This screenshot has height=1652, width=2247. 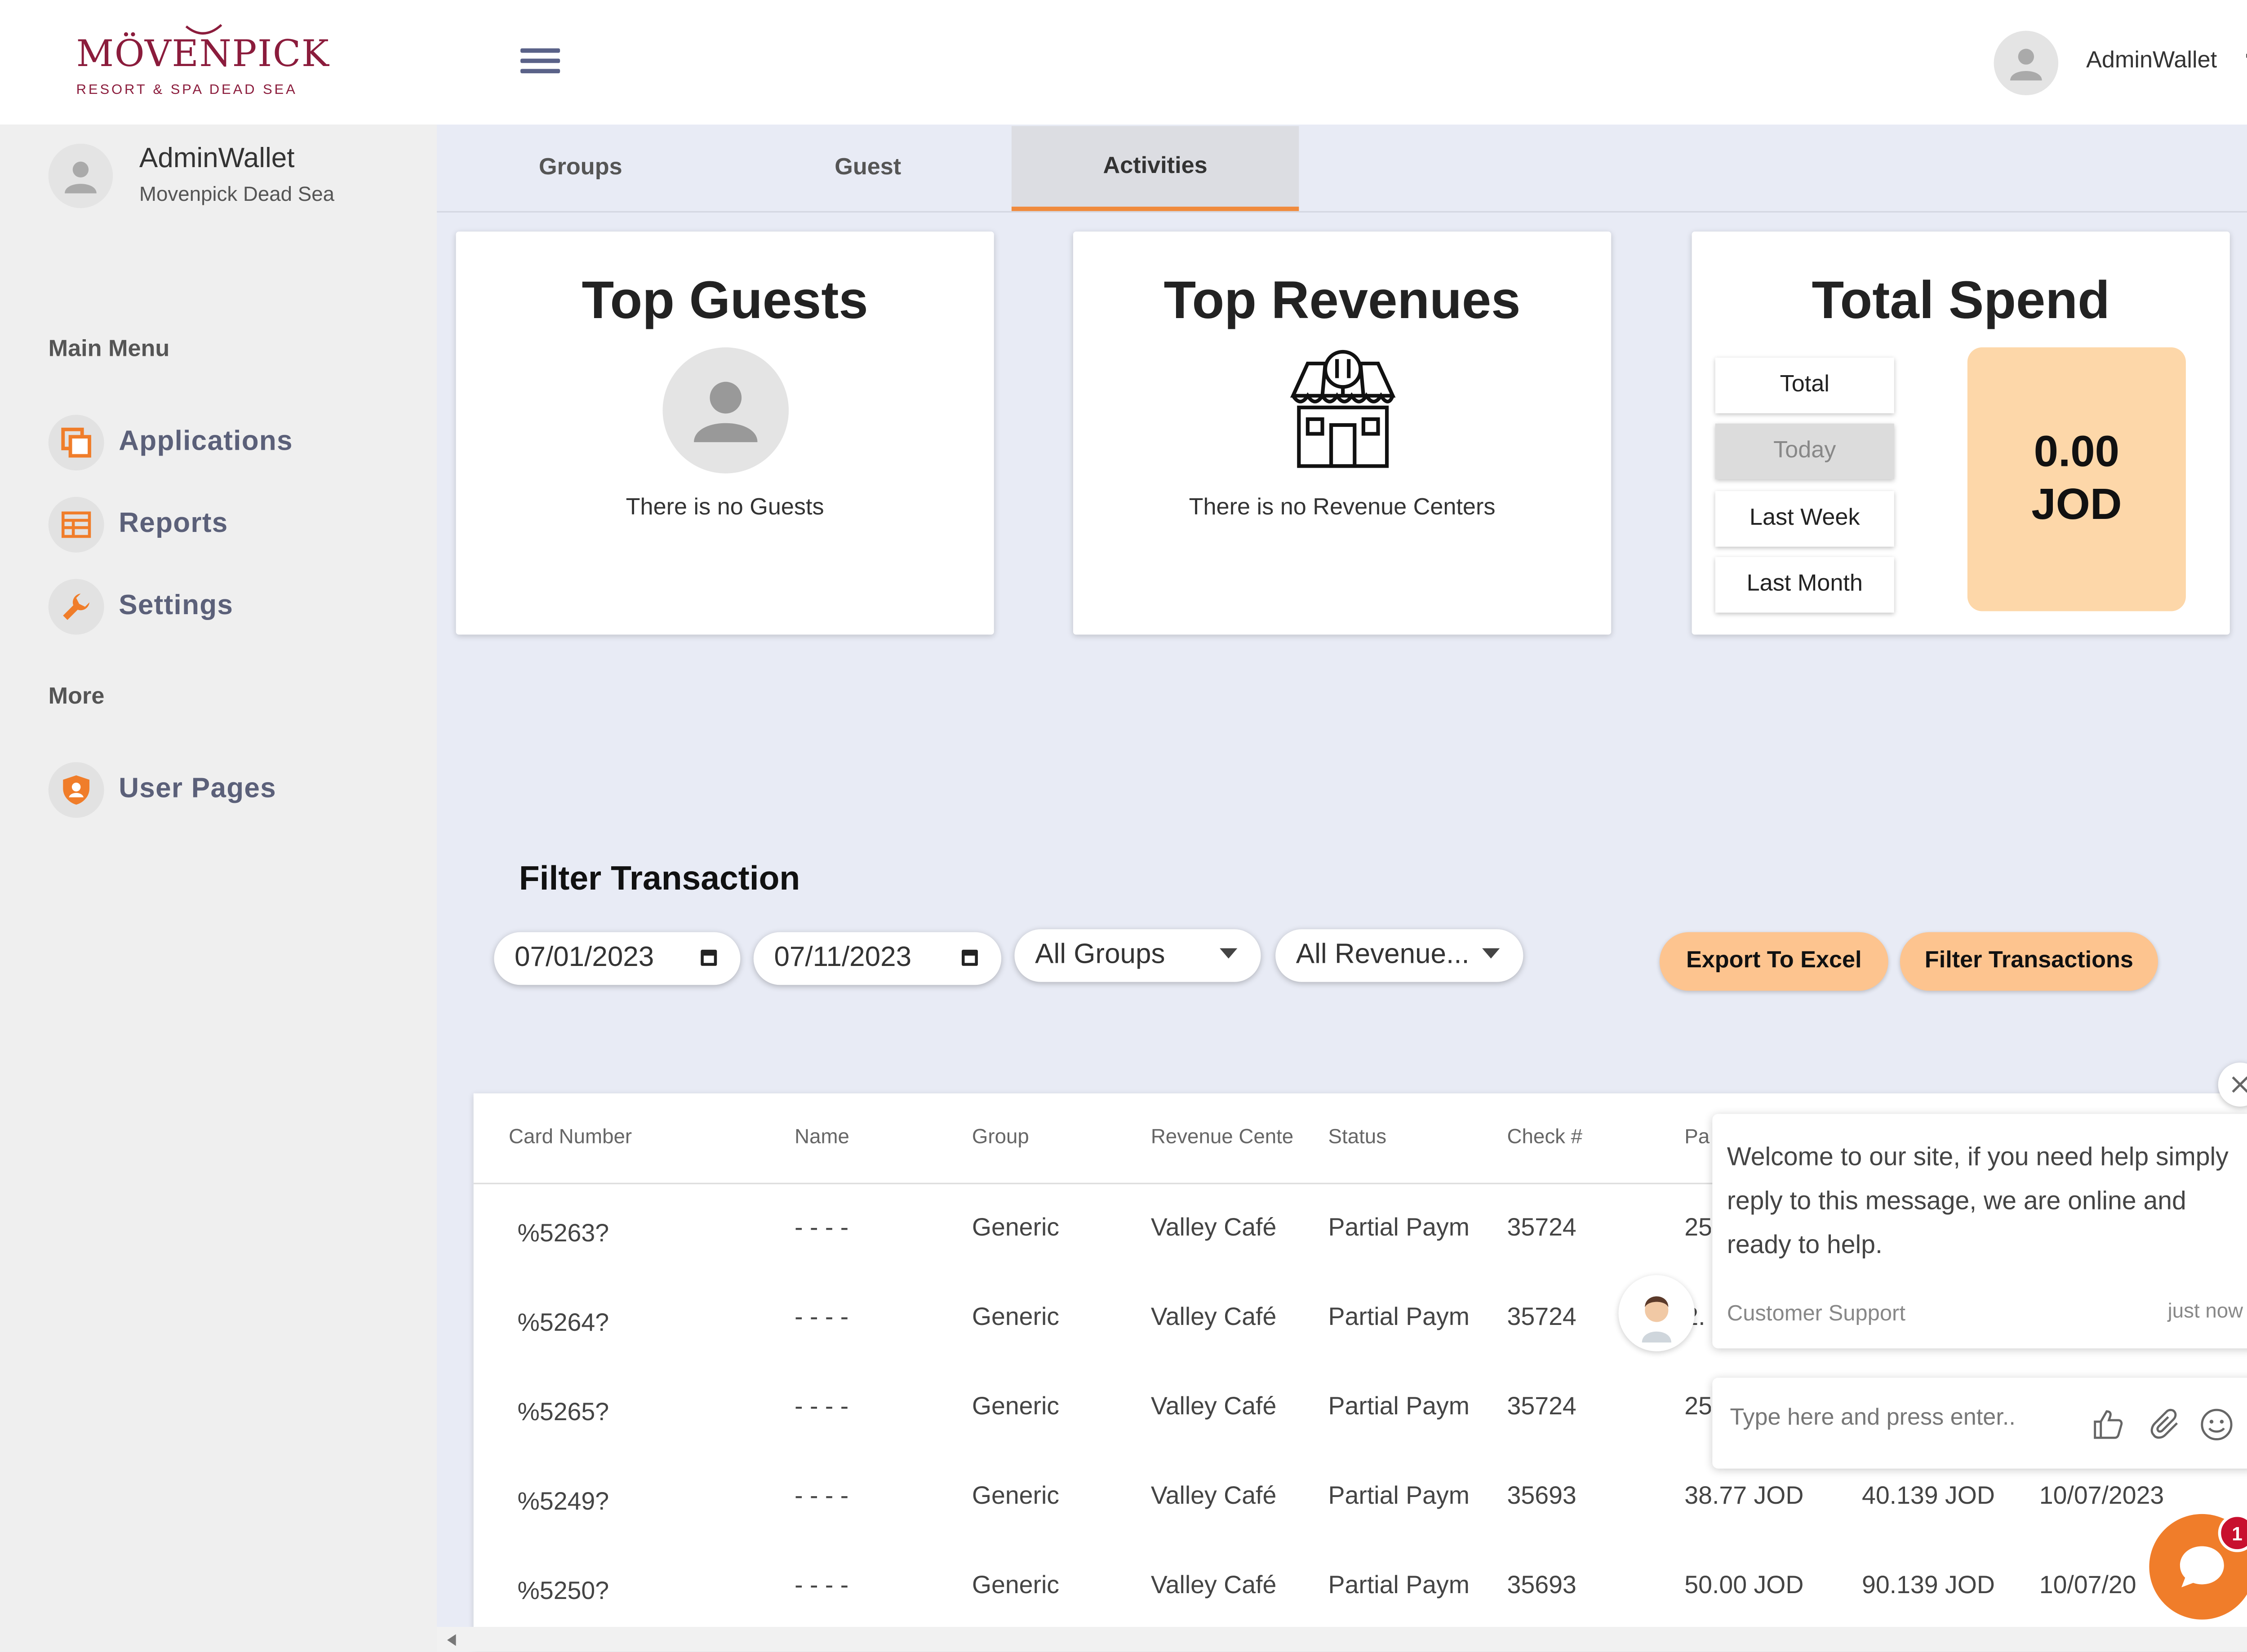 What do you see at coordinates (2152, 62) in the screenshot?
I see `header-username: AdminWallet` at bounding box center [2152, 62].